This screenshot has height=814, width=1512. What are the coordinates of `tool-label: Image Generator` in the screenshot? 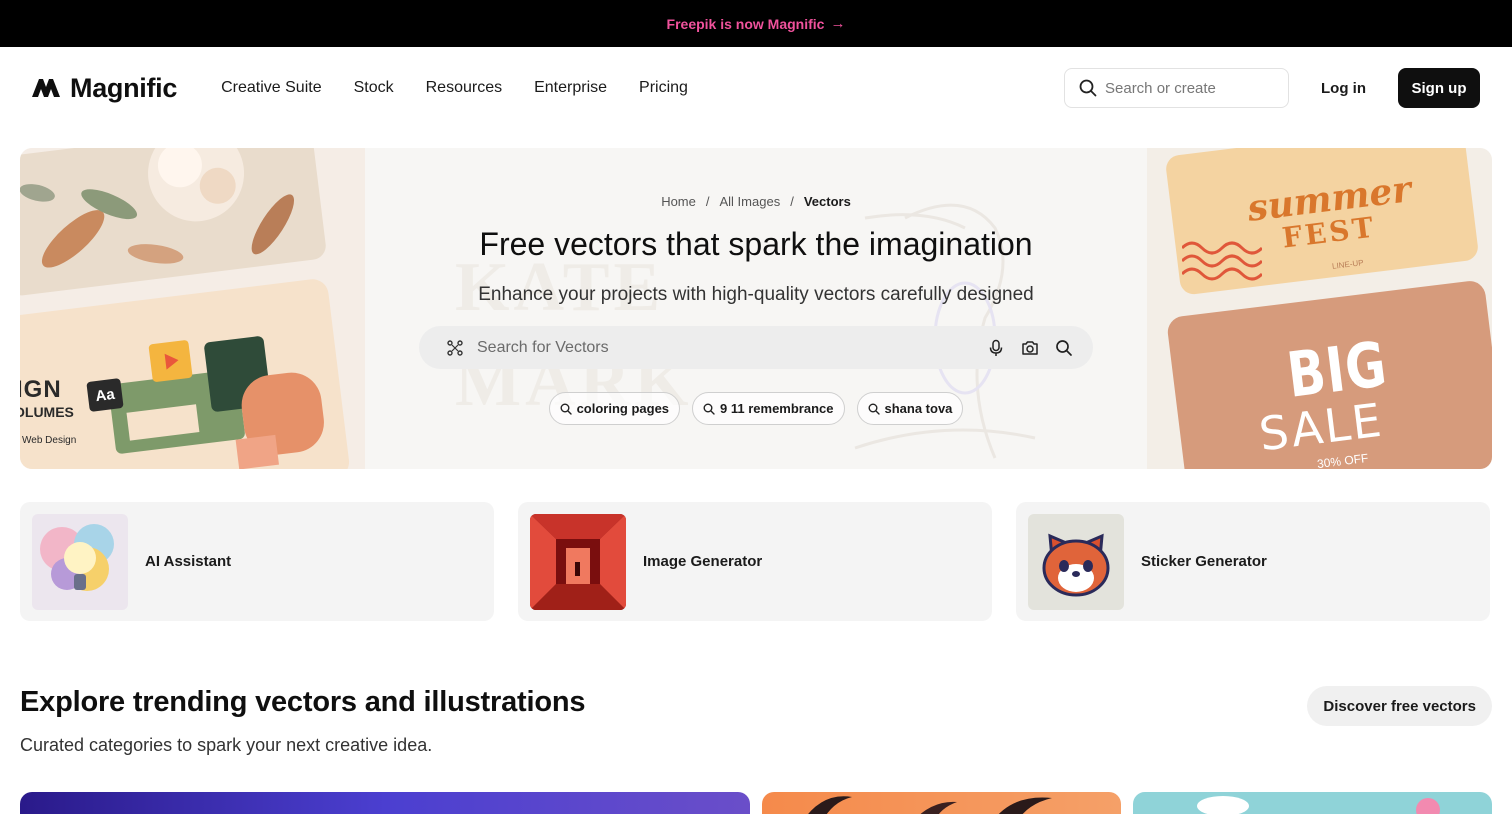 It's located at (703, 561).